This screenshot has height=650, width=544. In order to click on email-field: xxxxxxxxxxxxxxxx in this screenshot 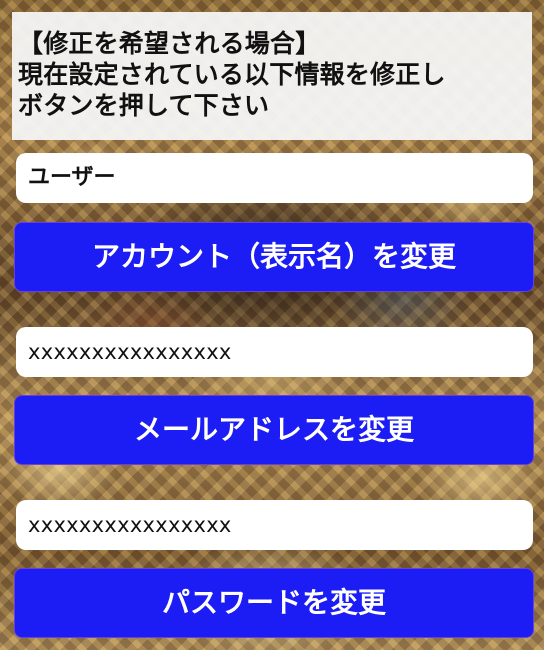, I will do `click(274, 352)`.